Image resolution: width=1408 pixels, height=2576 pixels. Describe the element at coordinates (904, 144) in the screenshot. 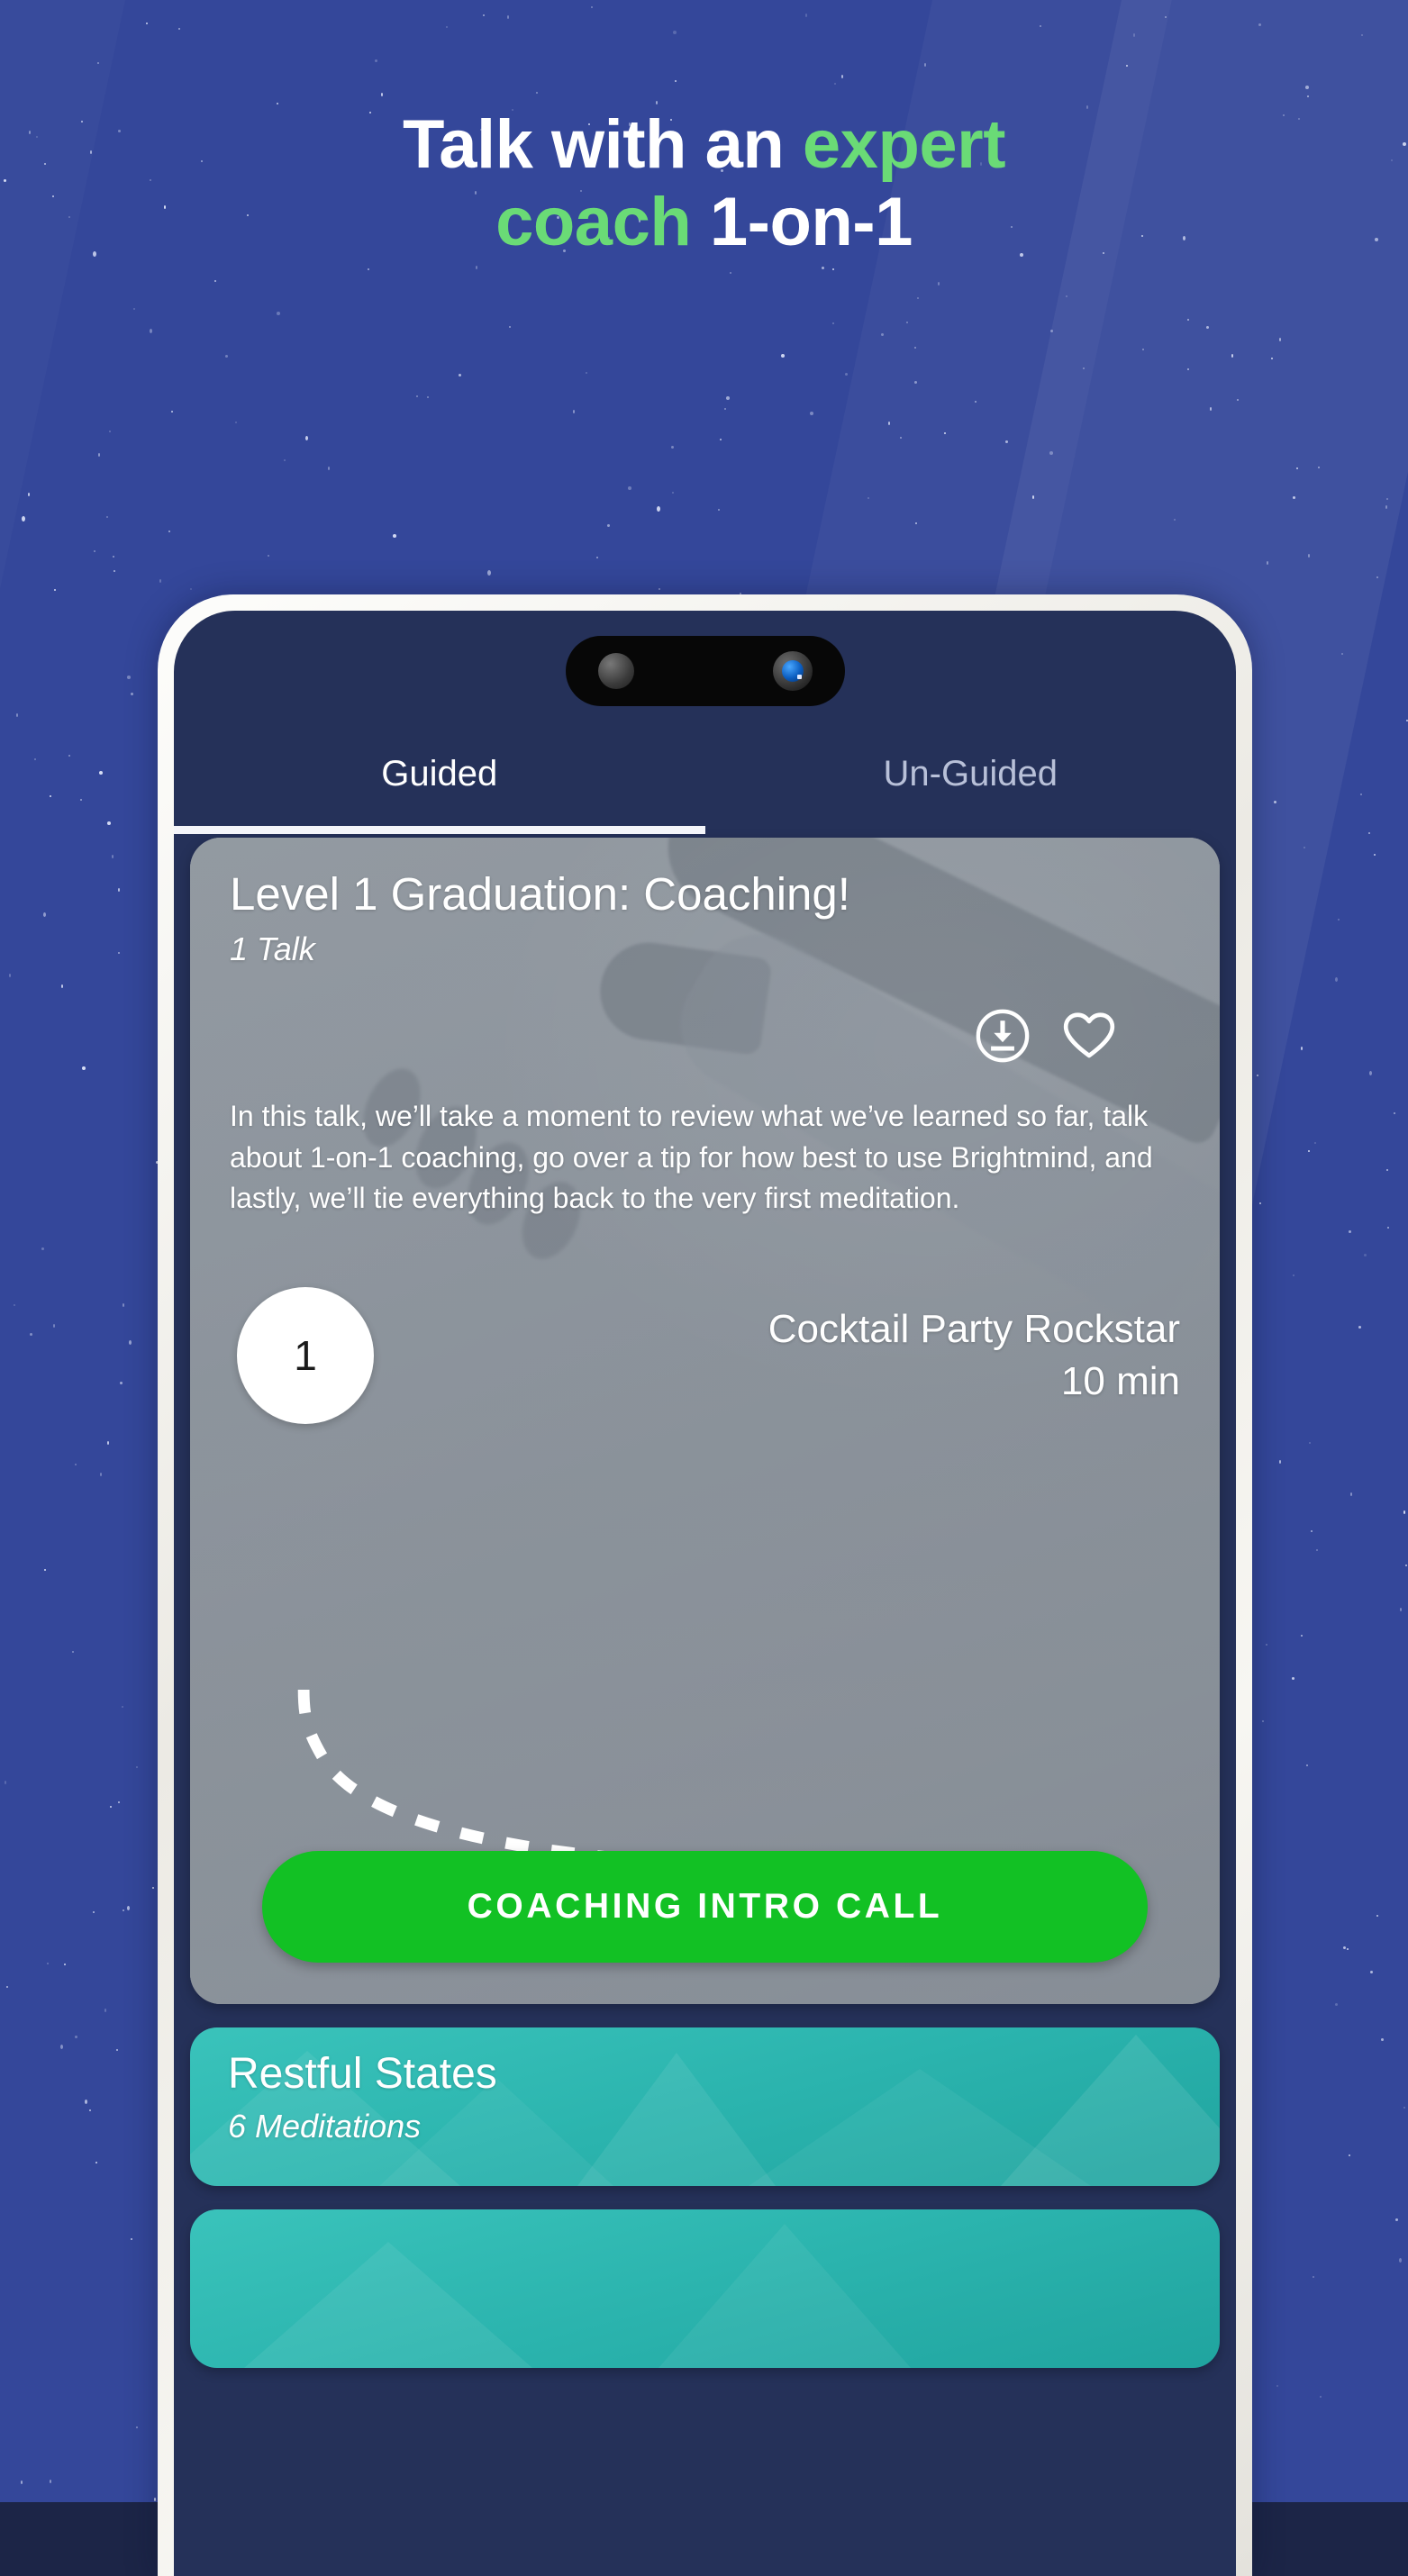

I see `headline-text-accent: expert` at that location.